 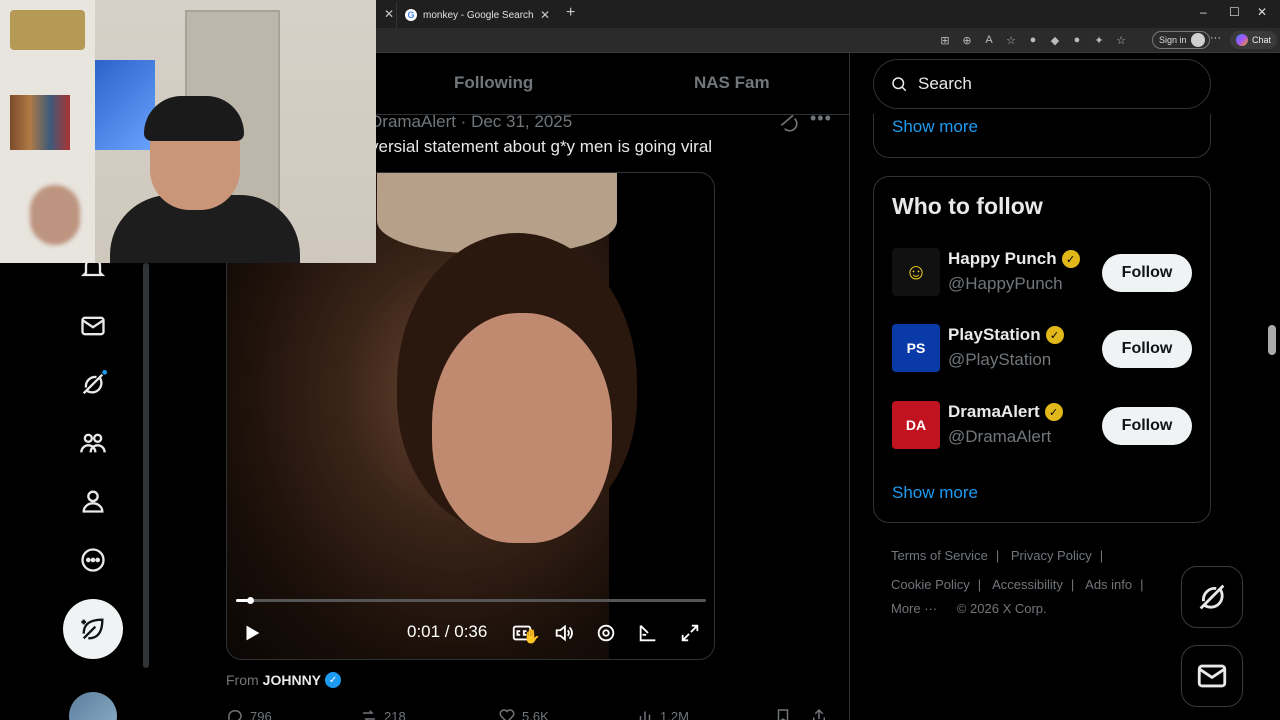 I want to click on communities-icon, so click(x=93, y=443).